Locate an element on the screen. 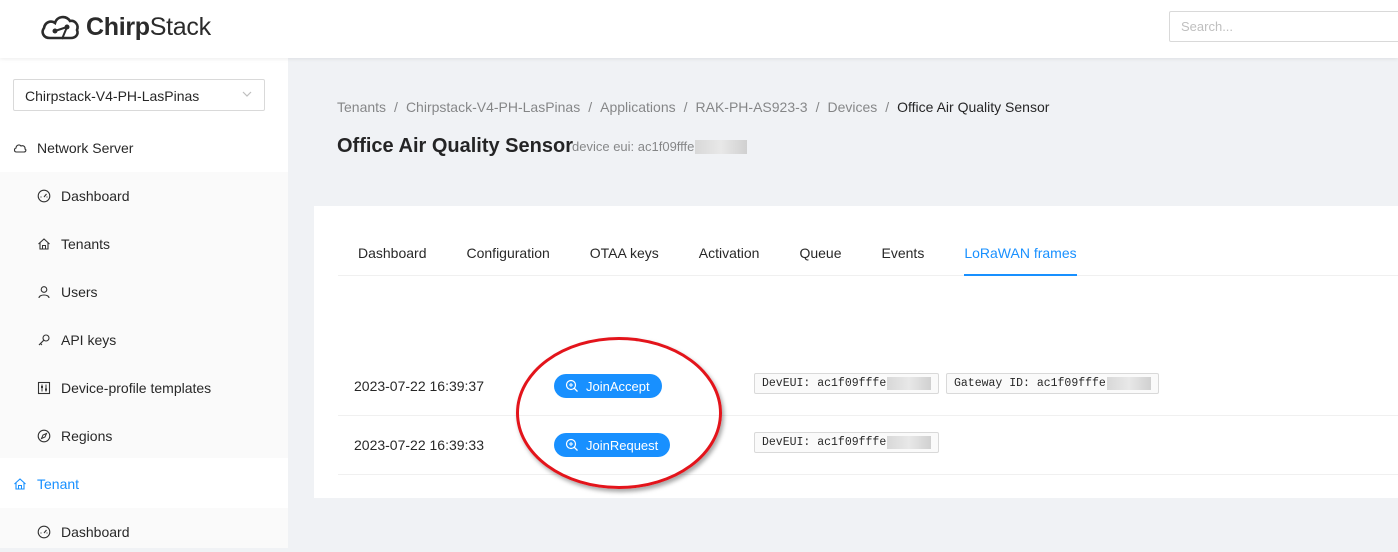 This screenshot has width=1398, height=552. cloud-icon is located at coordinates (20, 148).